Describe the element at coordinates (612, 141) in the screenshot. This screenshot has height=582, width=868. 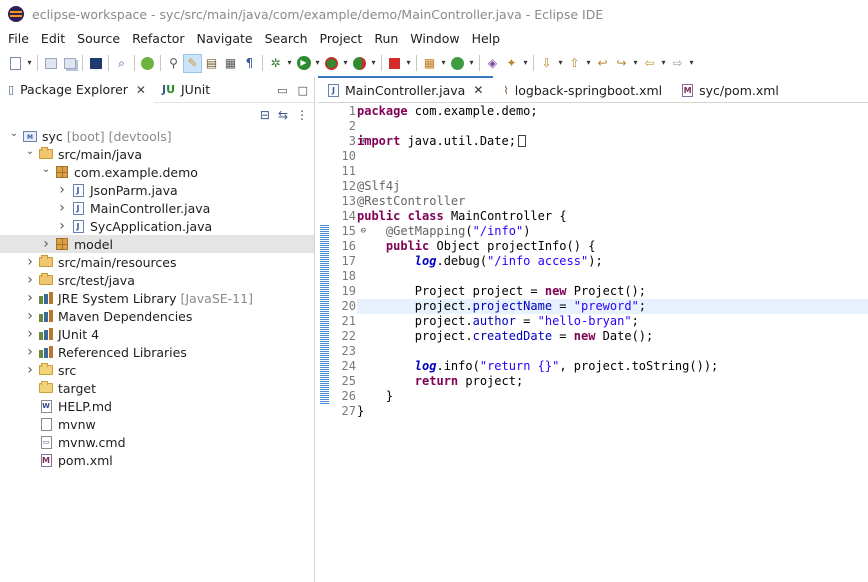
I see `code-line: import java.util.Date;` at that location.